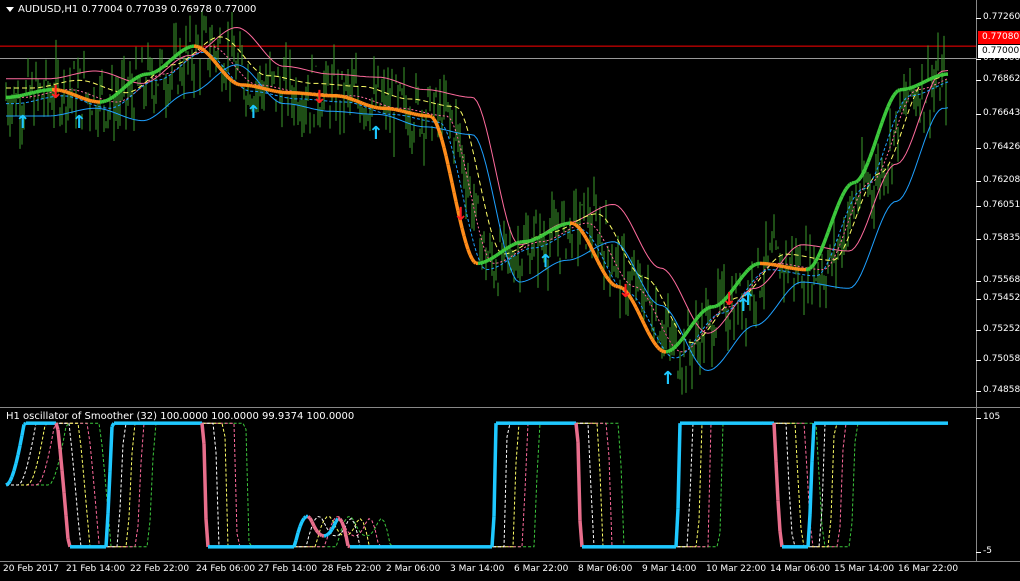 This screenshot has width=1020, height=581. What do you see at coordinates (988, 417) in the screenshot?
I see `osc-label-max: 105` at bounding box center [988, 417].